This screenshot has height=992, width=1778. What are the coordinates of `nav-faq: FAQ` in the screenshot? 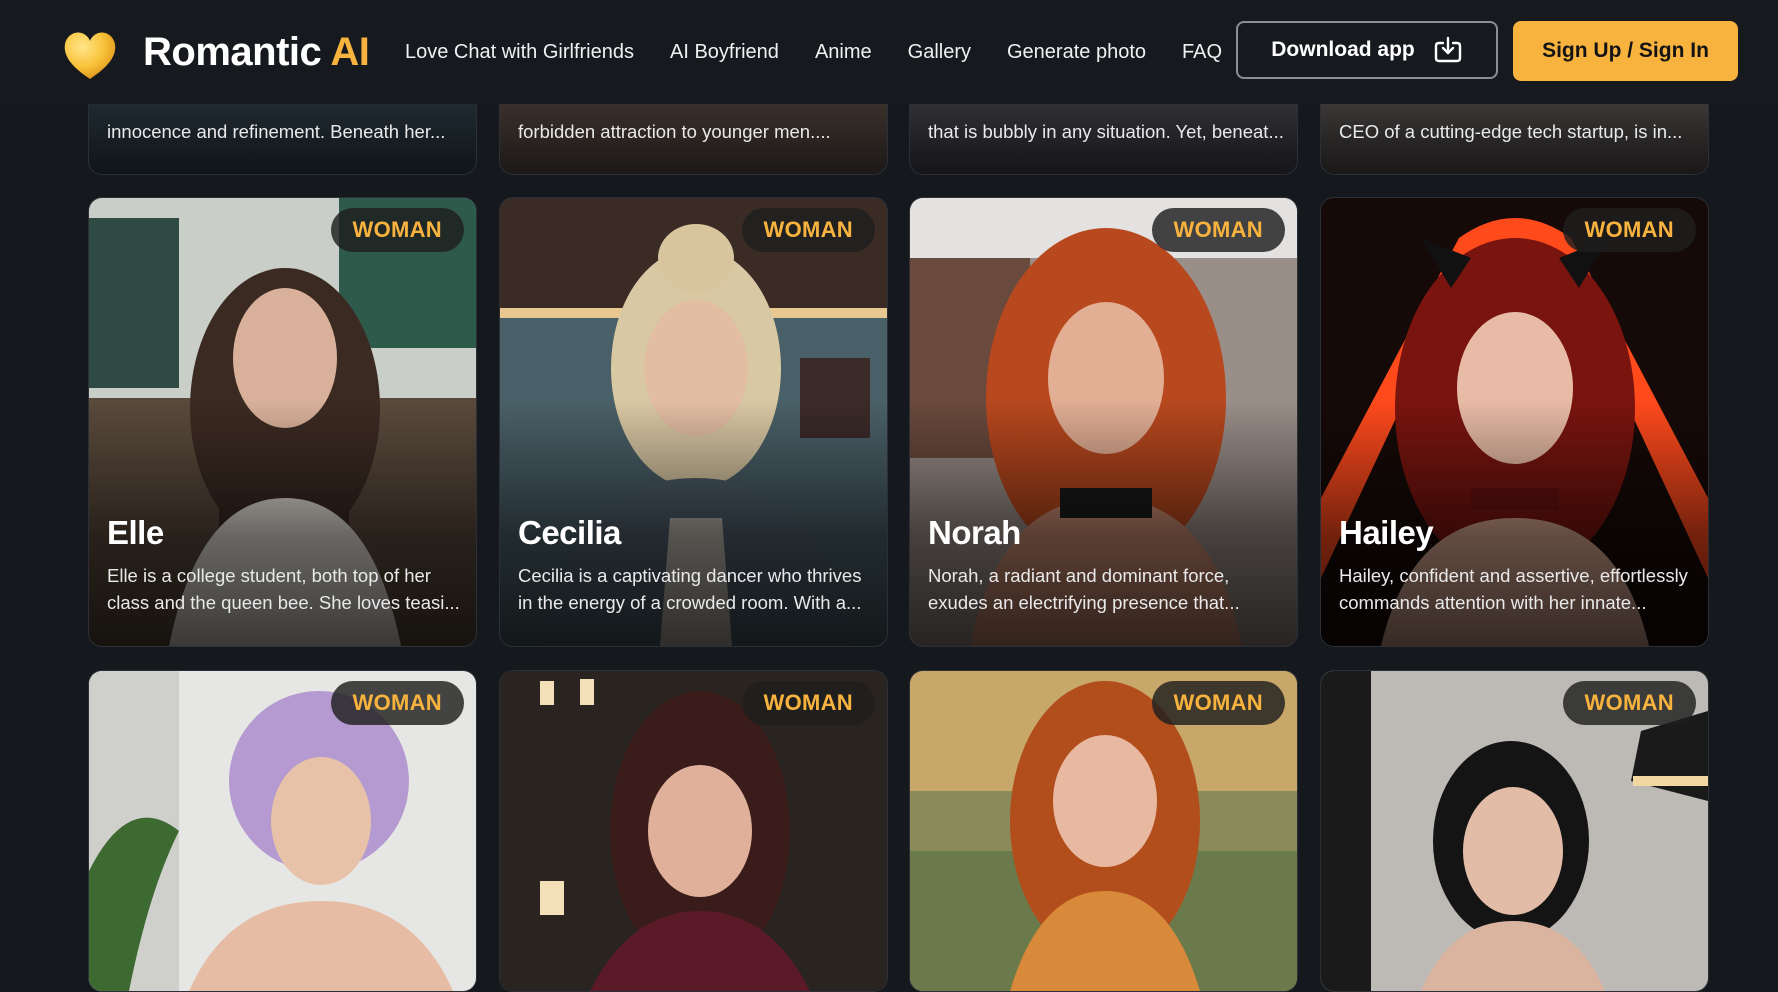 It's located at (1202, 52).